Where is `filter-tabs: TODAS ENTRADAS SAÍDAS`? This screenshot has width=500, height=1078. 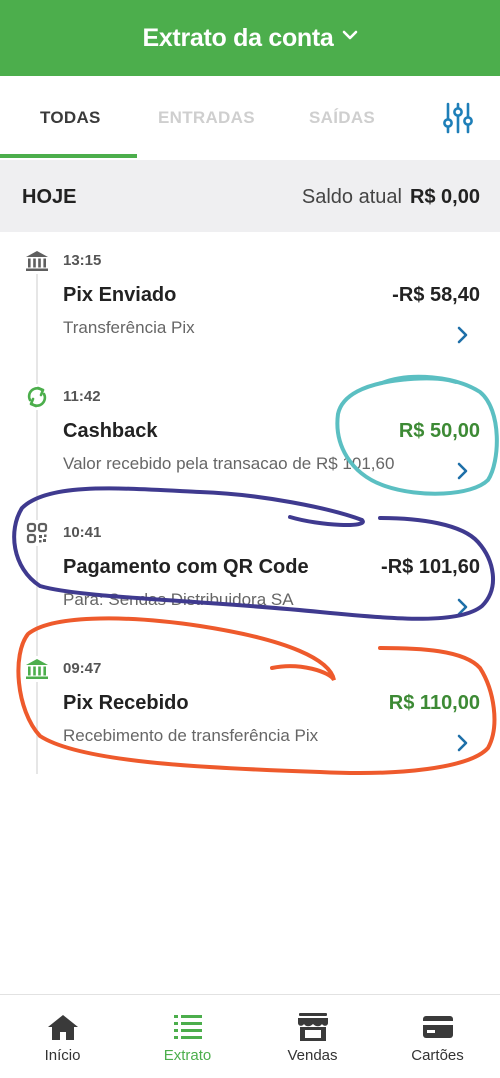
filter-tabs: TODAS ENTRADAS SAÍDAS is located at coordinates (250, 118).